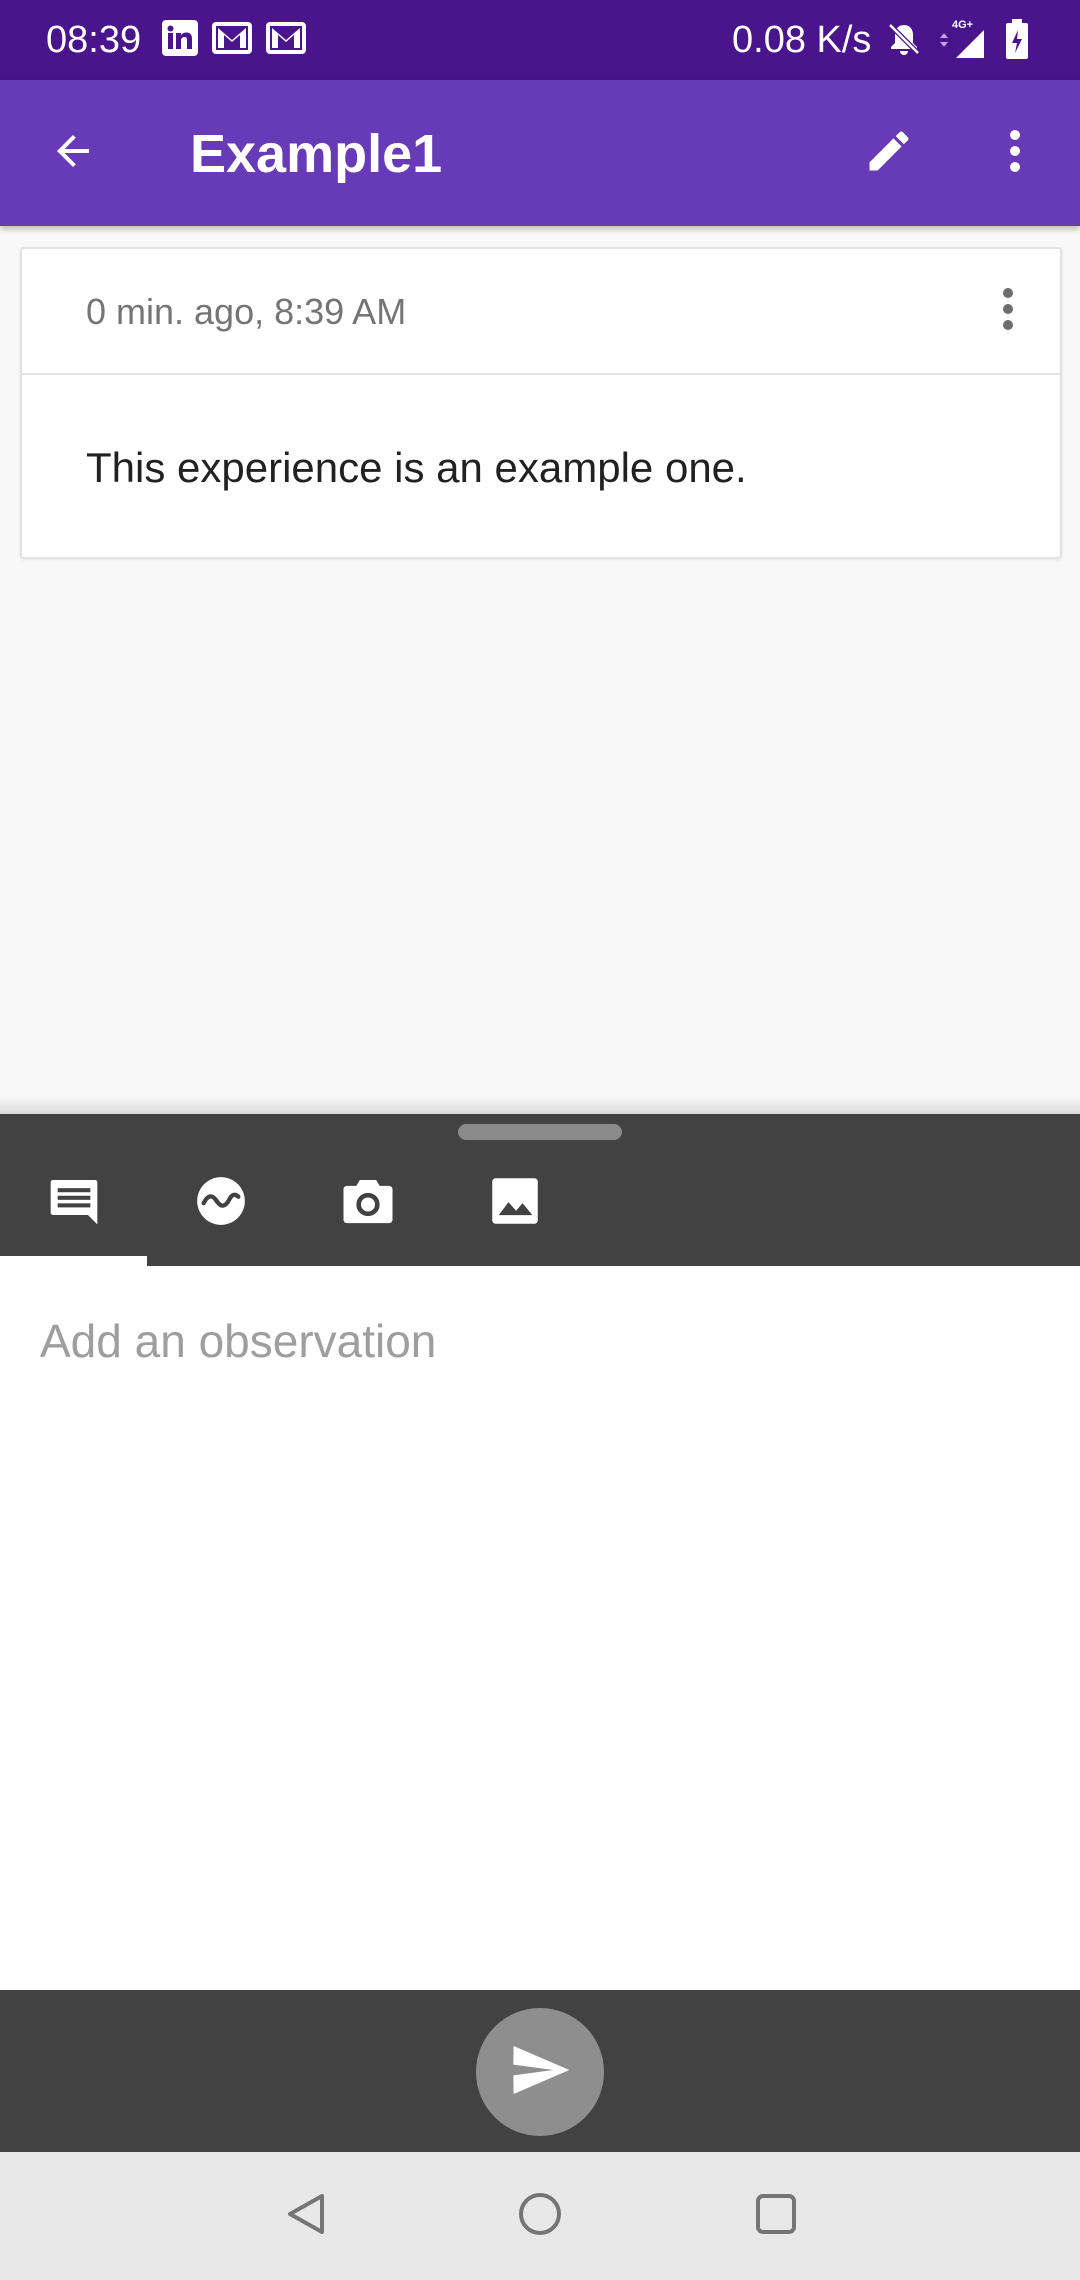  What do you see at coordinates (316, 154) in the screenshot?
I see `page-title: Example1` at bounding box center [316, 154].